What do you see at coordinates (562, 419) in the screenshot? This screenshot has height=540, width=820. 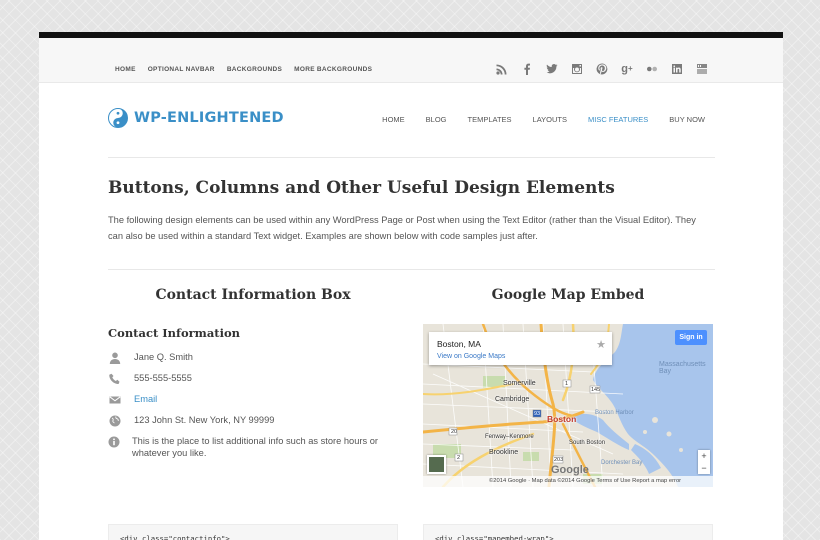 I see `map-label-boston: Boston` at bounding box center [562, 419].